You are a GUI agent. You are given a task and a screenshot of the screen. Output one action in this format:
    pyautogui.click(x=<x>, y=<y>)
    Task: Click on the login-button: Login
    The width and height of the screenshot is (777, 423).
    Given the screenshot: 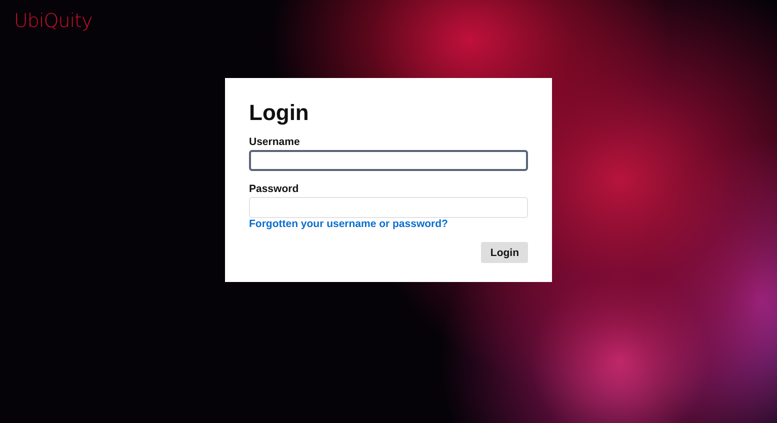 What is the action you would take?
    pyautogui.click(x=504, y=252)
    